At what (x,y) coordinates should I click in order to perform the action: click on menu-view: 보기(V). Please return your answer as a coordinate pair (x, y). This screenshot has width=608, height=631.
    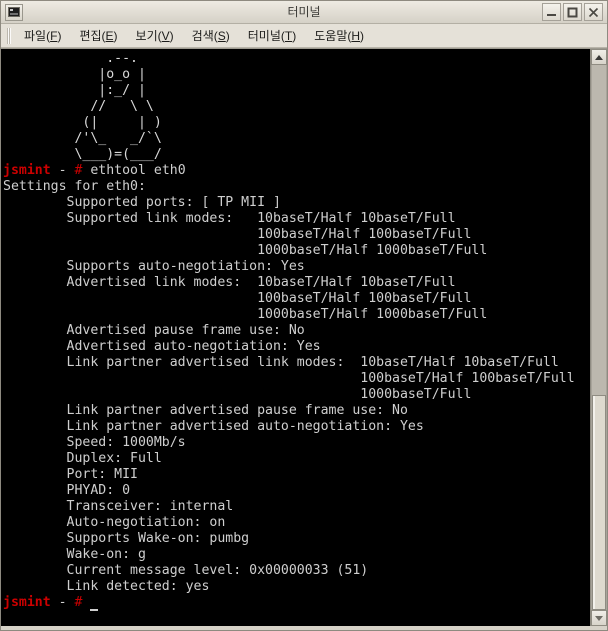
    Looking at the image, I should click on (155, 35).